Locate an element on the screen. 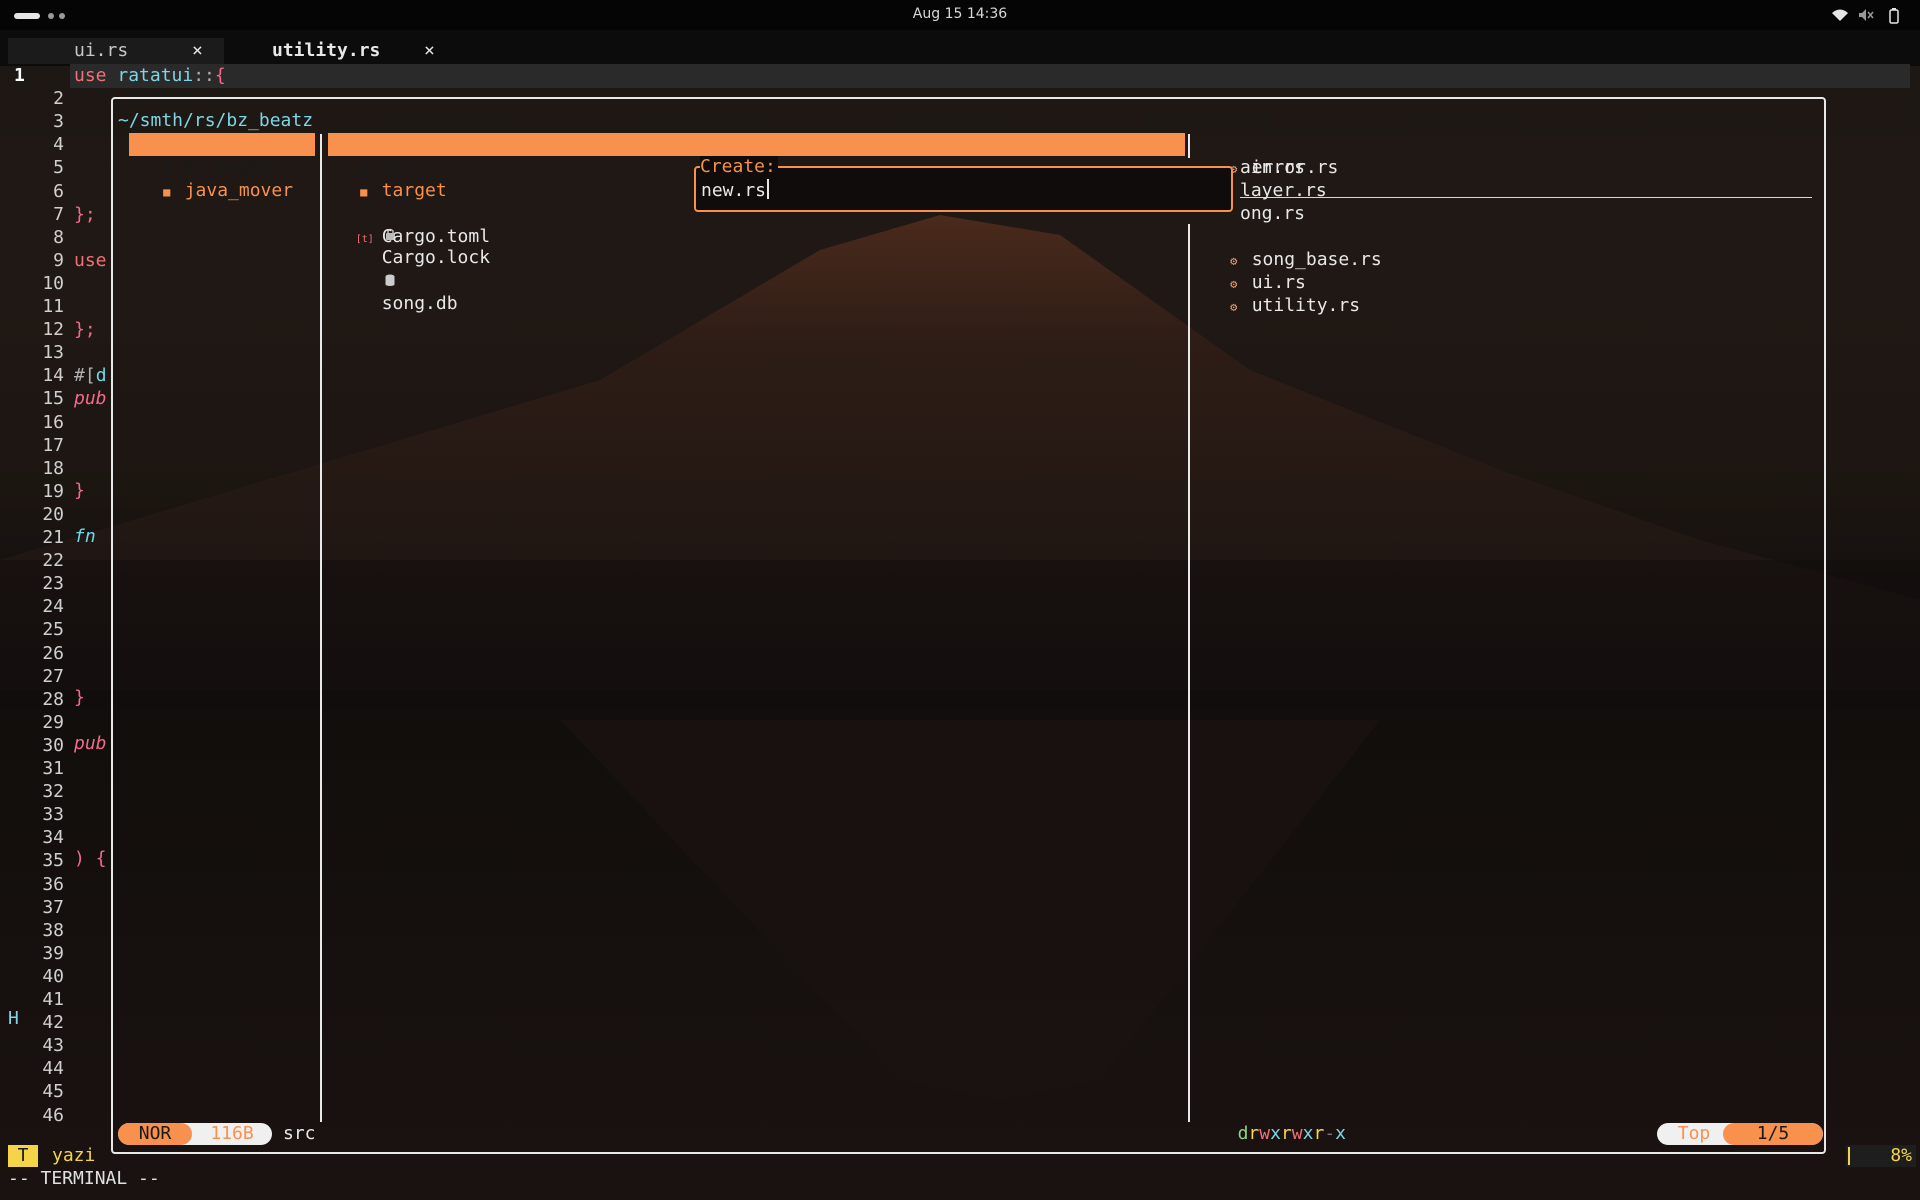  code-line-20: fn is located at coordinates (85, 536).